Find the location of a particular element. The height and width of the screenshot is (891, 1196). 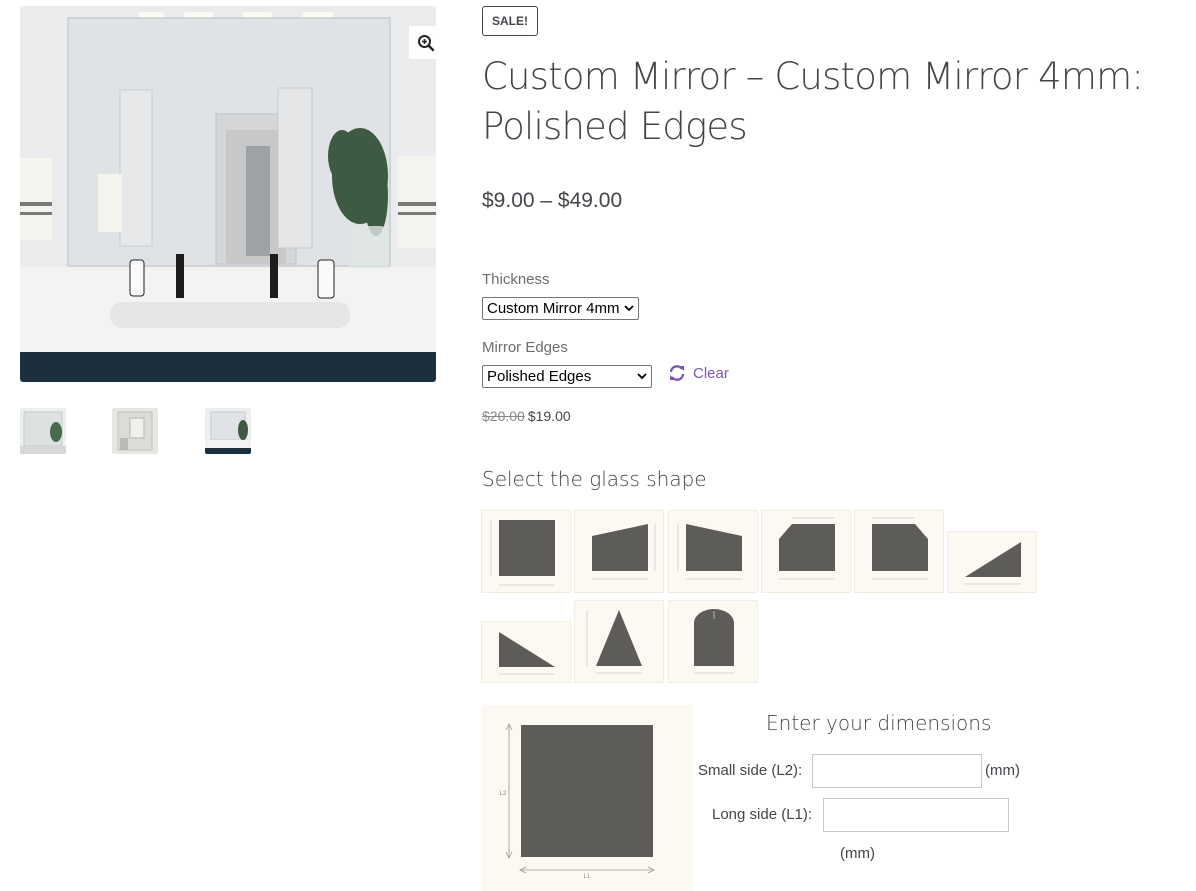

refresh-icon is located at coordinates (677, 373).